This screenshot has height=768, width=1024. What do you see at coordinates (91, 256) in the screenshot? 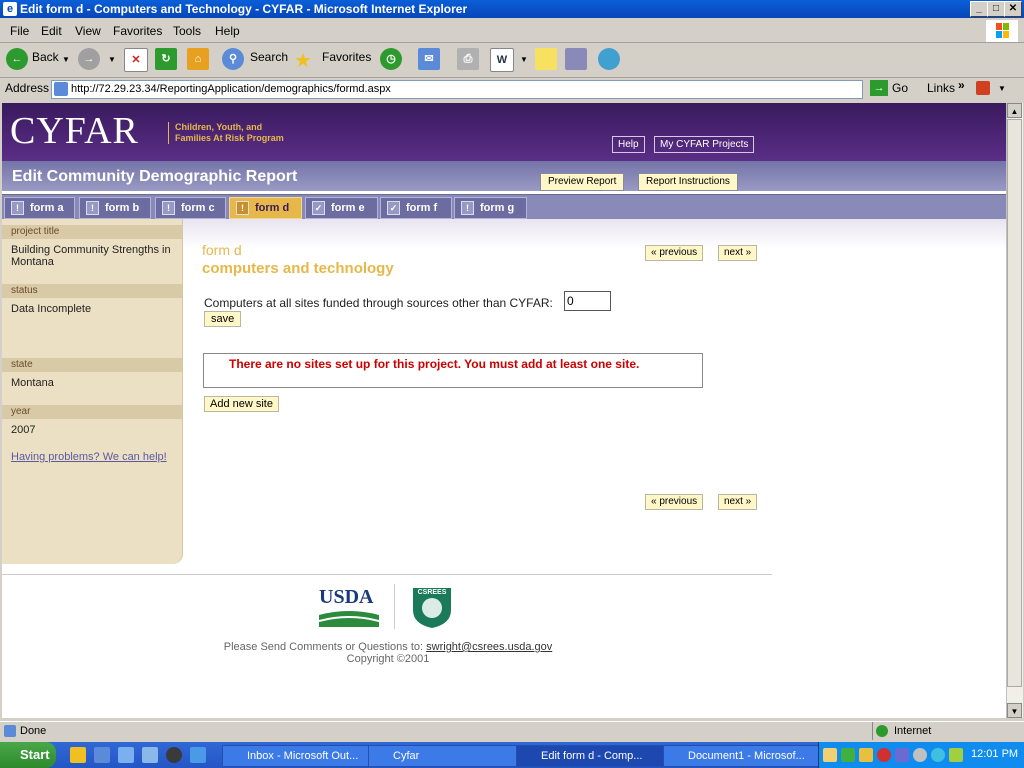
I see `project-title-value: Building Community Strengths in Montana` at bounding box center [91, 256].